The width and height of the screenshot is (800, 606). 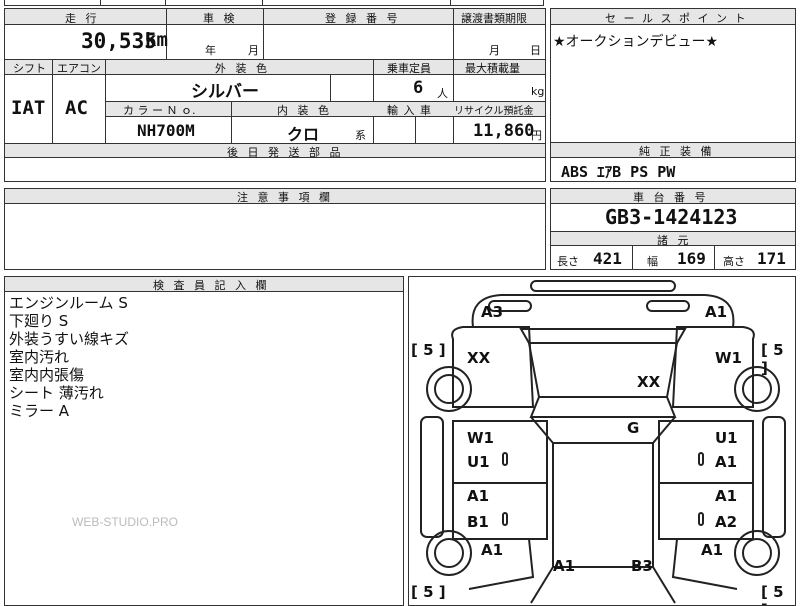 What do you see at coordinates (275, 229) in the screenshot?
I see `notes-box: 注 意 事 項 欄` at bounding box center [275, 229].